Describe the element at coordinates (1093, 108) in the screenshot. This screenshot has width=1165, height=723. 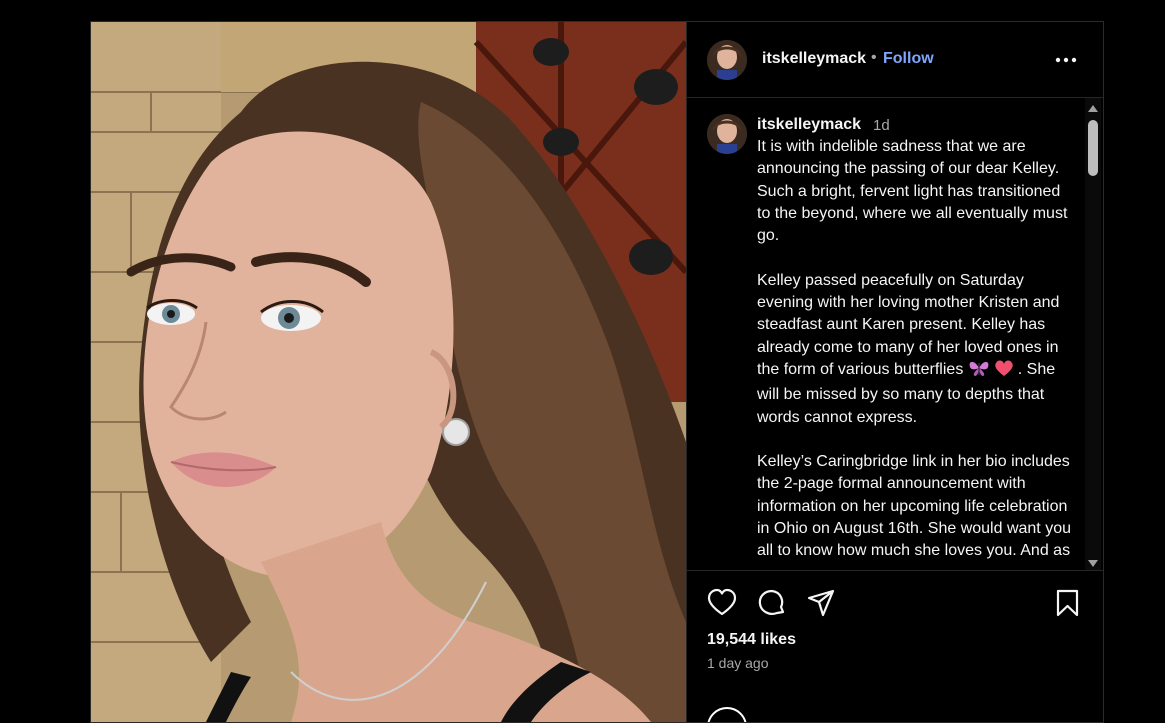
I see `scroll-up-arrow-icon` at that location.